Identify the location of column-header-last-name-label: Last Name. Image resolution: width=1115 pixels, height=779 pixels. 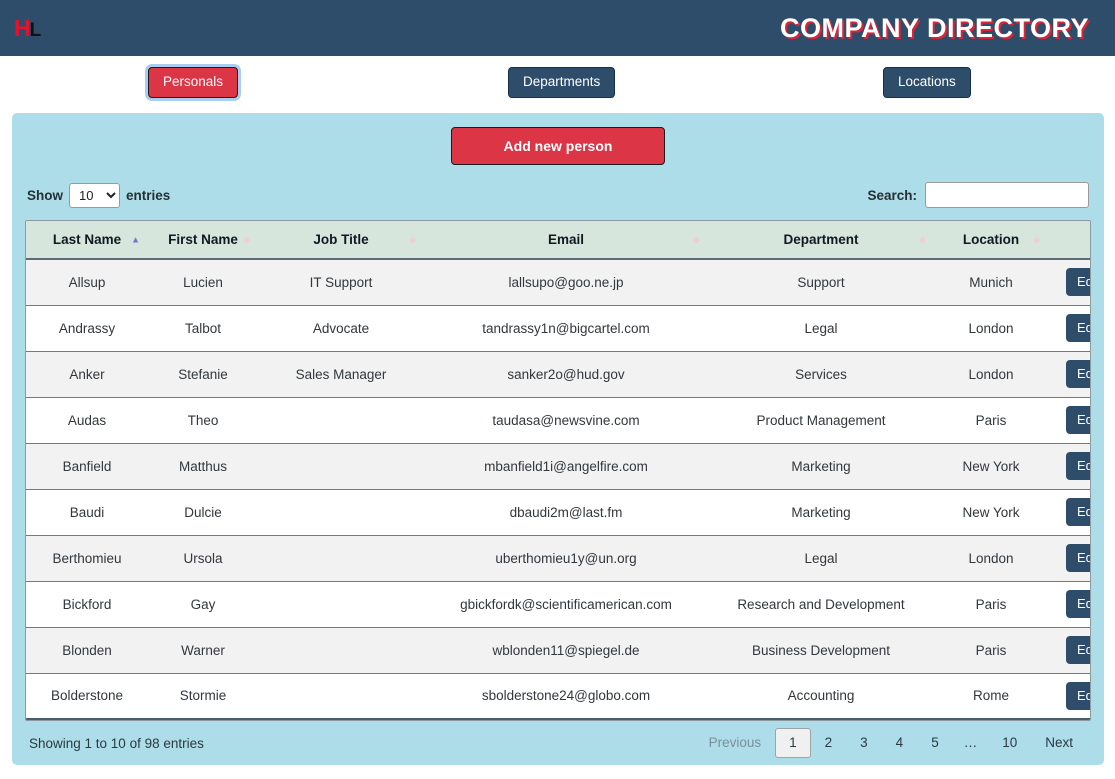
(87, 239).